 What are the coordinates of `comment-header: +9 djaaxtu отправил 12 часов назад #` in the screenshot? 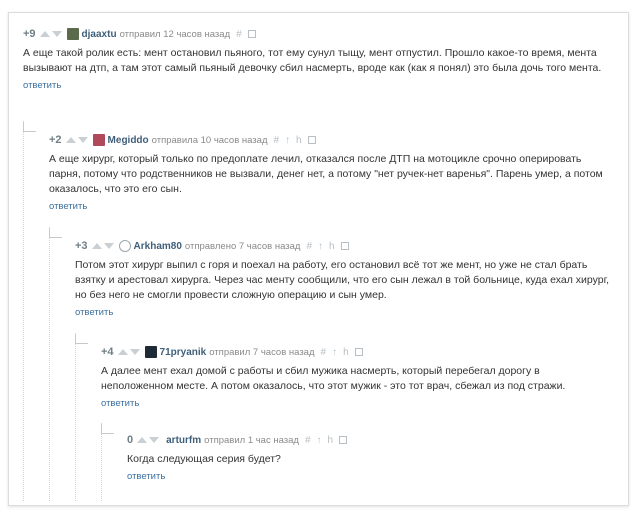 It's located at (319, 34).